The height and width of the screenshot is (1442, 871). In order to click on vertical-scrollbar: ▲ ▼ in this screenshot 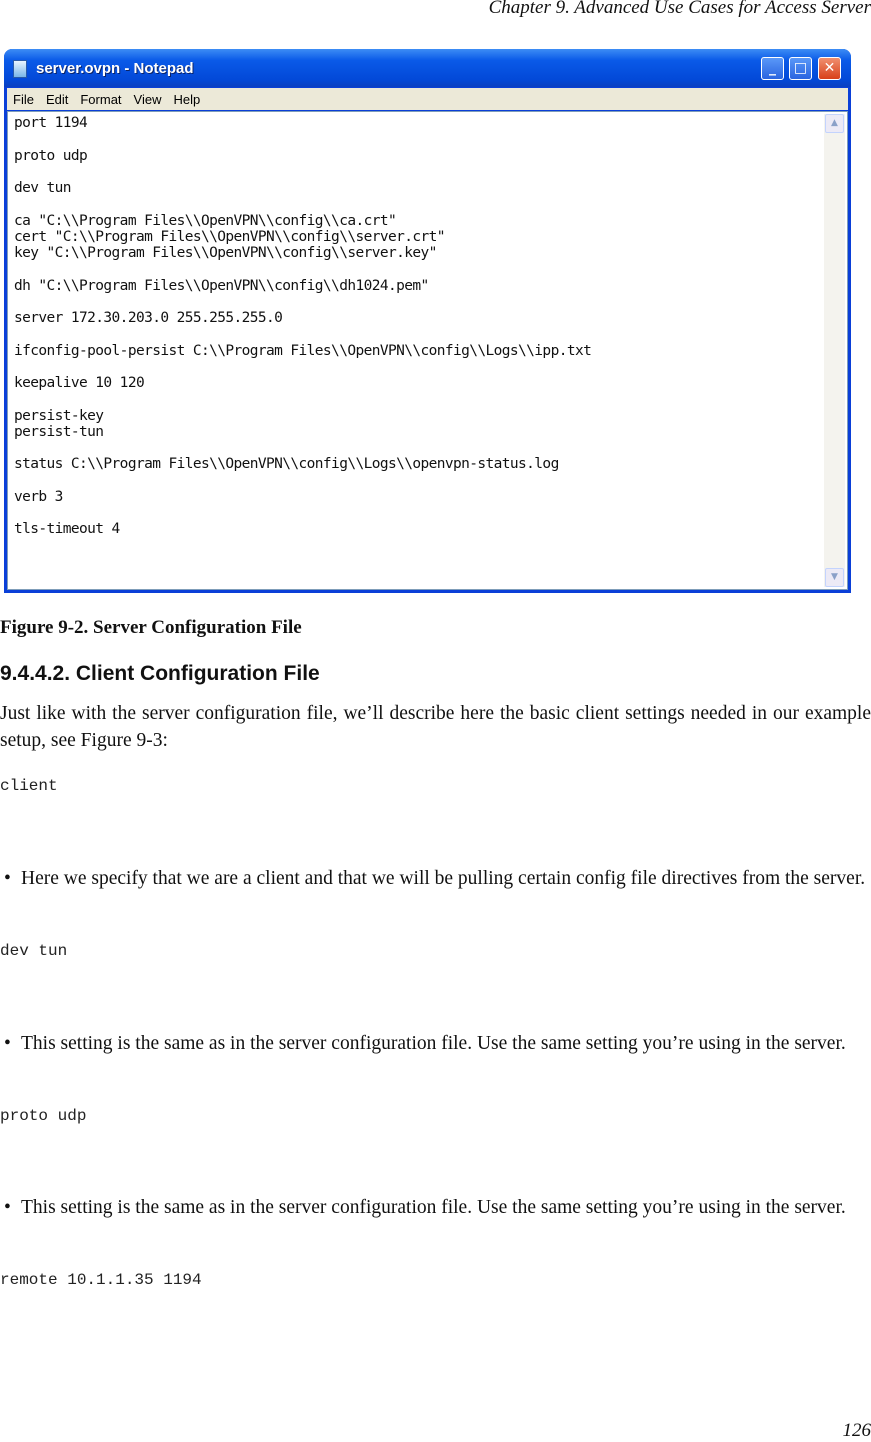, I will do `click(834, 350)`.